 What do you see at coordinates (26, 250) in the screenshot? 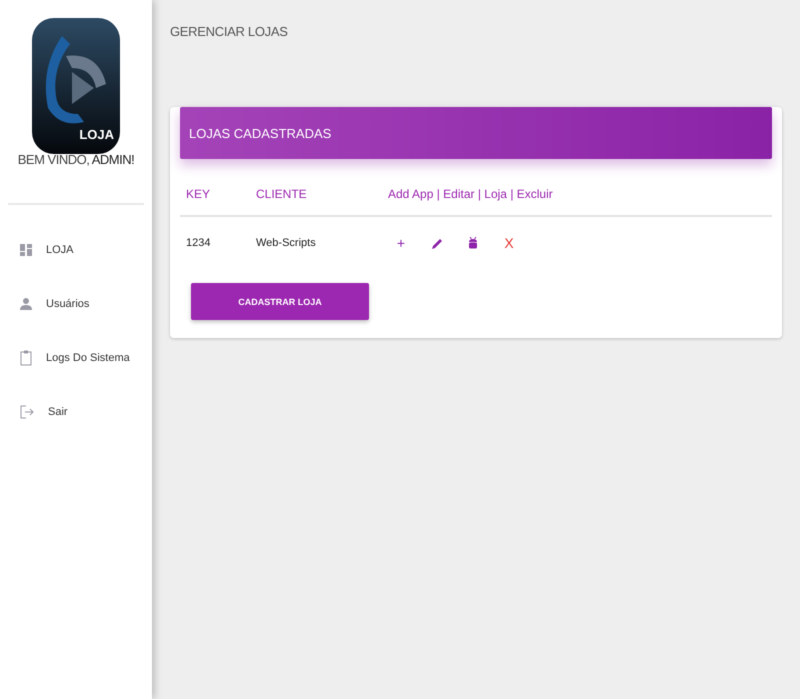
I see `dashboard-icon` at bounding box center [26, 250].